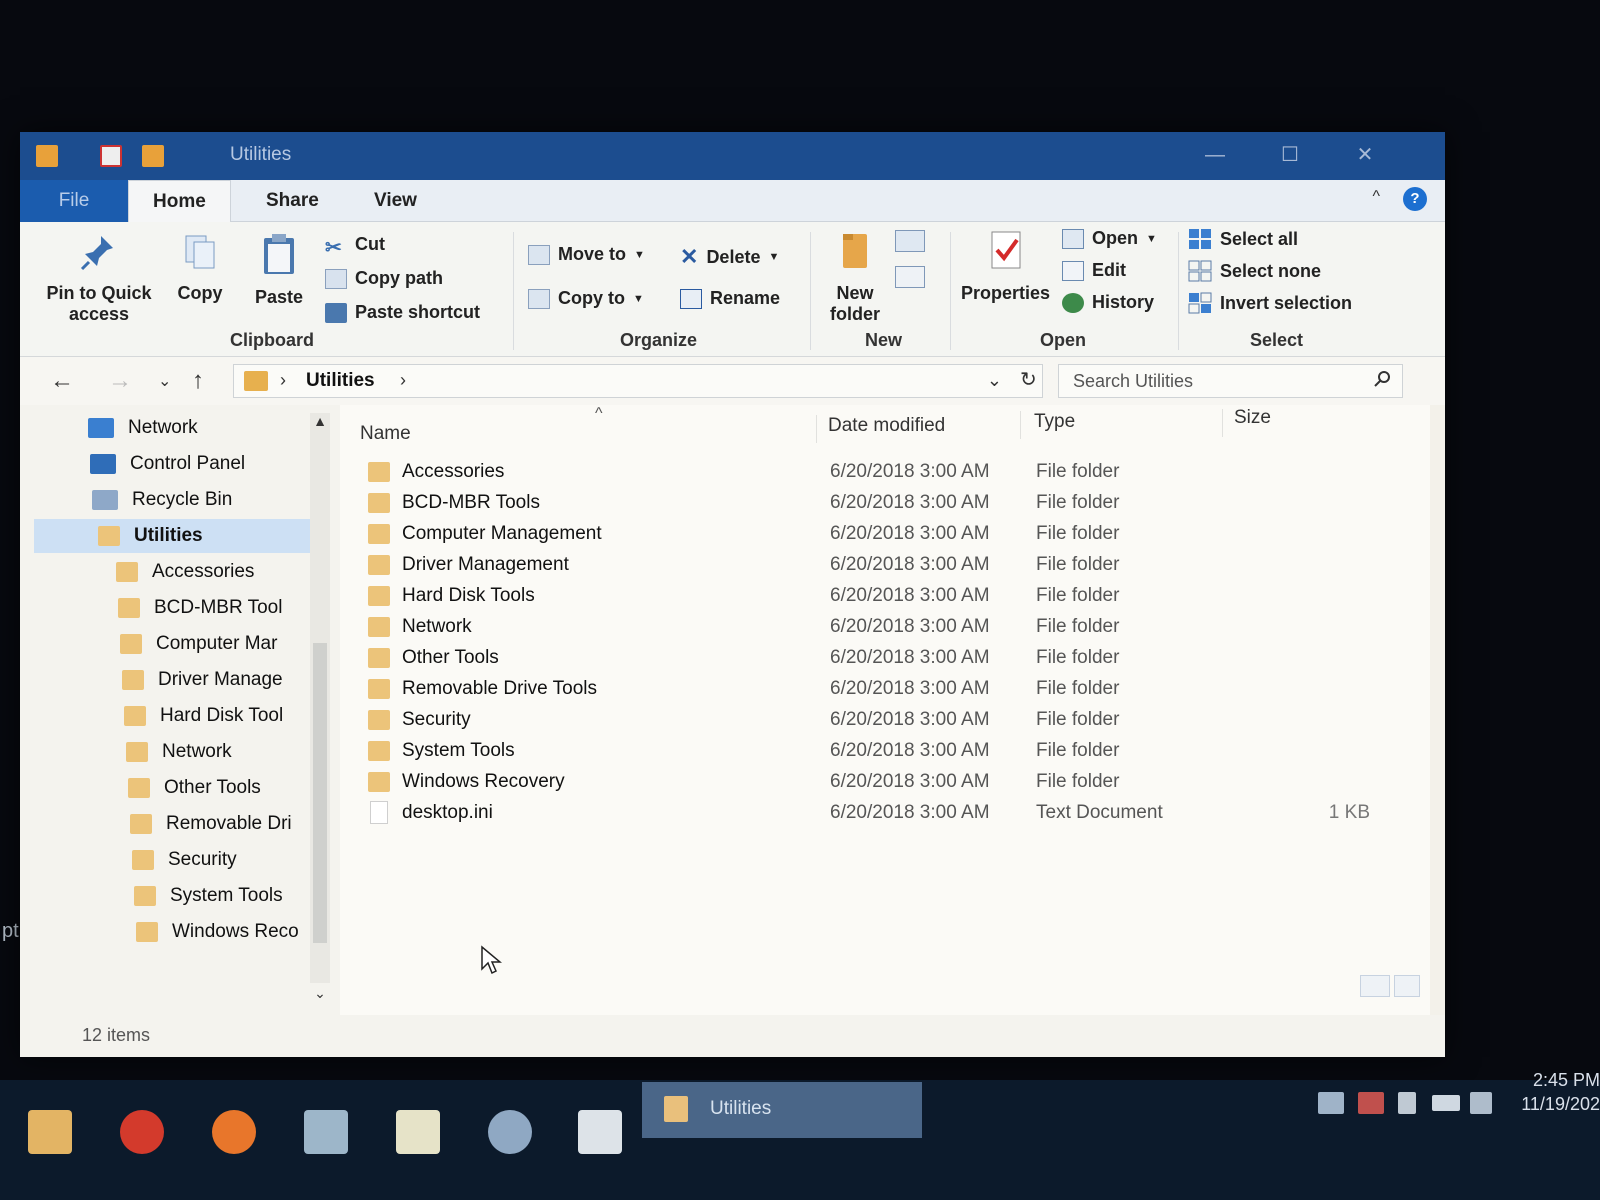 The width and height of the screenshot is (1600, 1200). What do you see at coordinates (165, 824) in the screenshot?
I see `nav-item-removable-drive-tools: Removable Dri` at bounding box center [165, 824].